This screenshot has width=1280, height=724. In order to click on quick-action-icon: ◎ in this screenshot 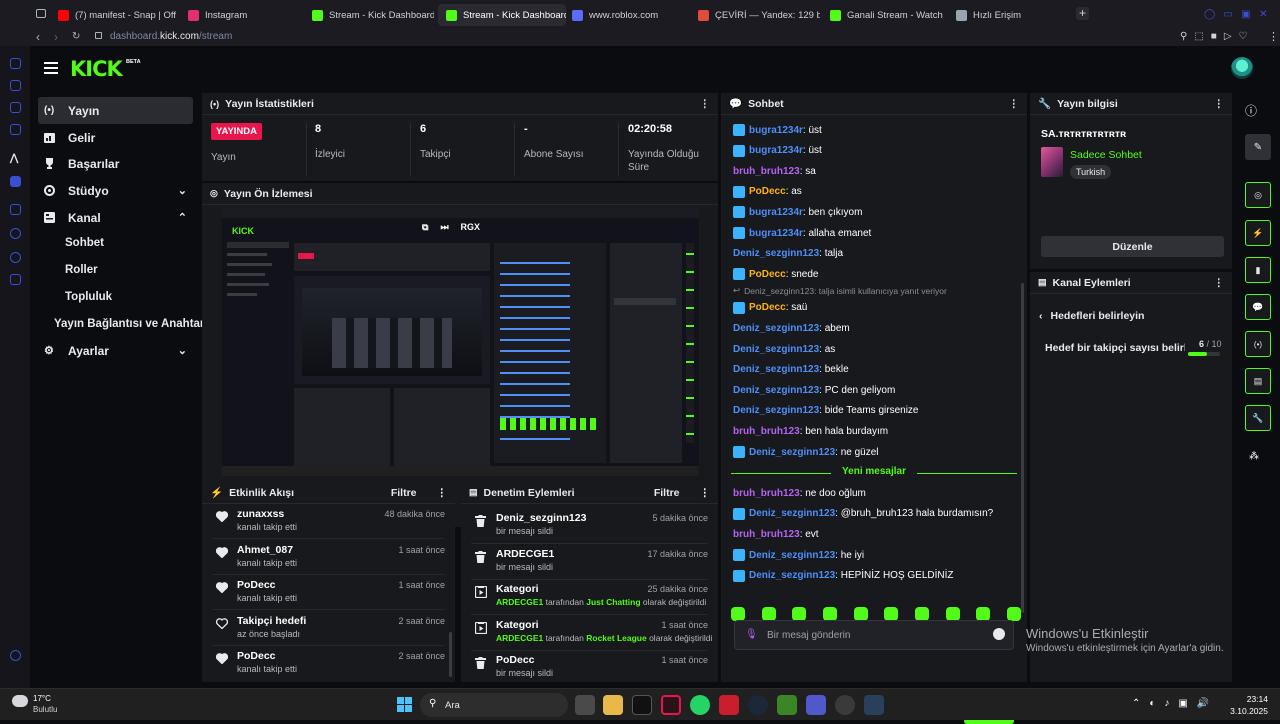, I will do `click(1258, 195)`.